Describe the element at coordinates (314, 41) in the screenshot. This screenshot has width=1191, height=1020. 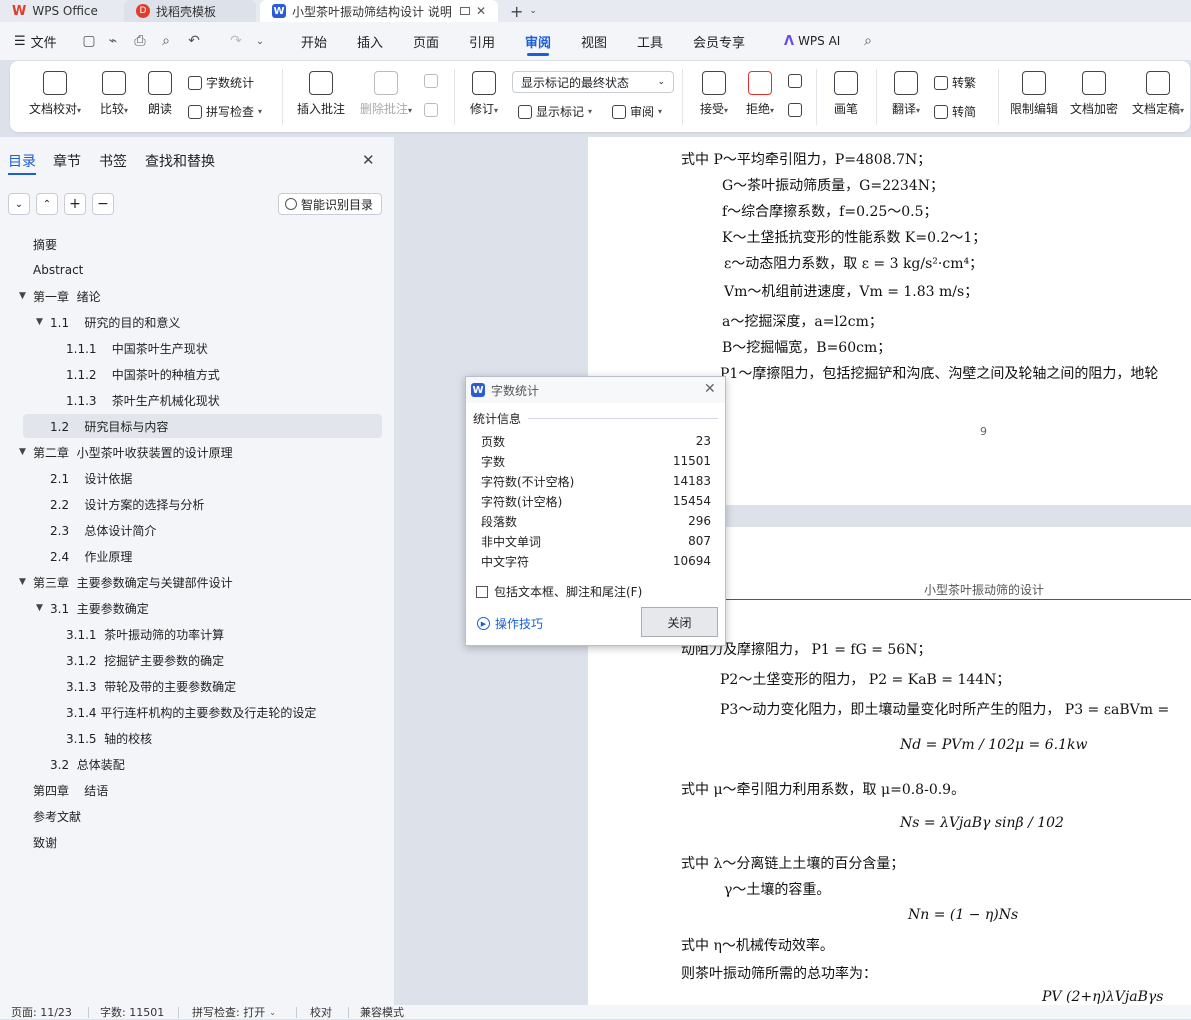
I see `menu-home: 开始` at that location.